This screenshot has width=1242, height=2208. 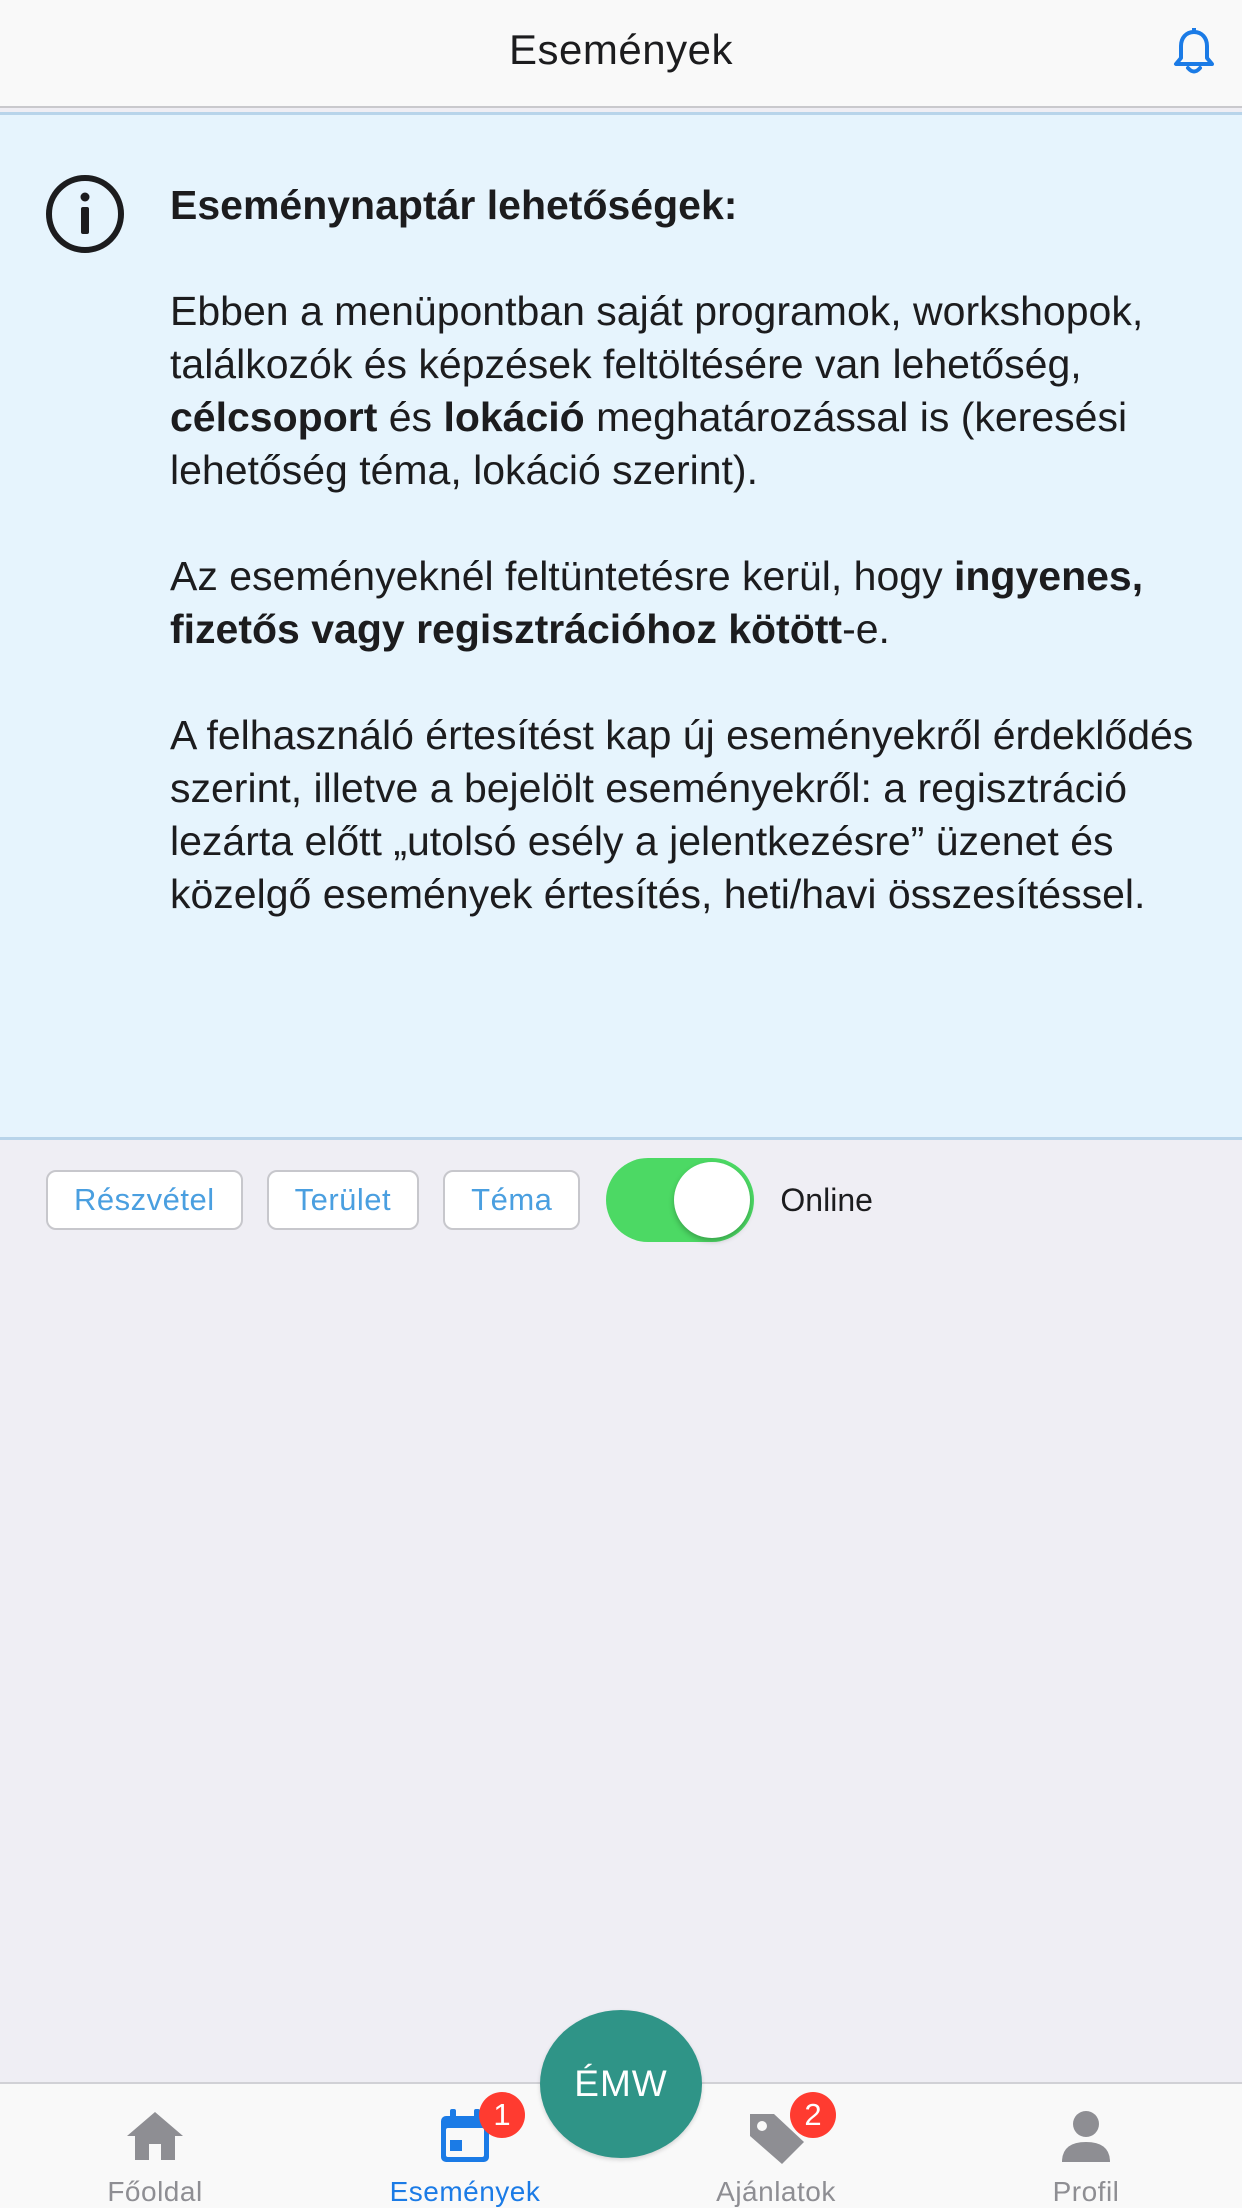 What do you see at coordinates (514, 417) in the screenshot?
I see `info-p1-bold-location: lokáció` at bounding box center [514, 417].